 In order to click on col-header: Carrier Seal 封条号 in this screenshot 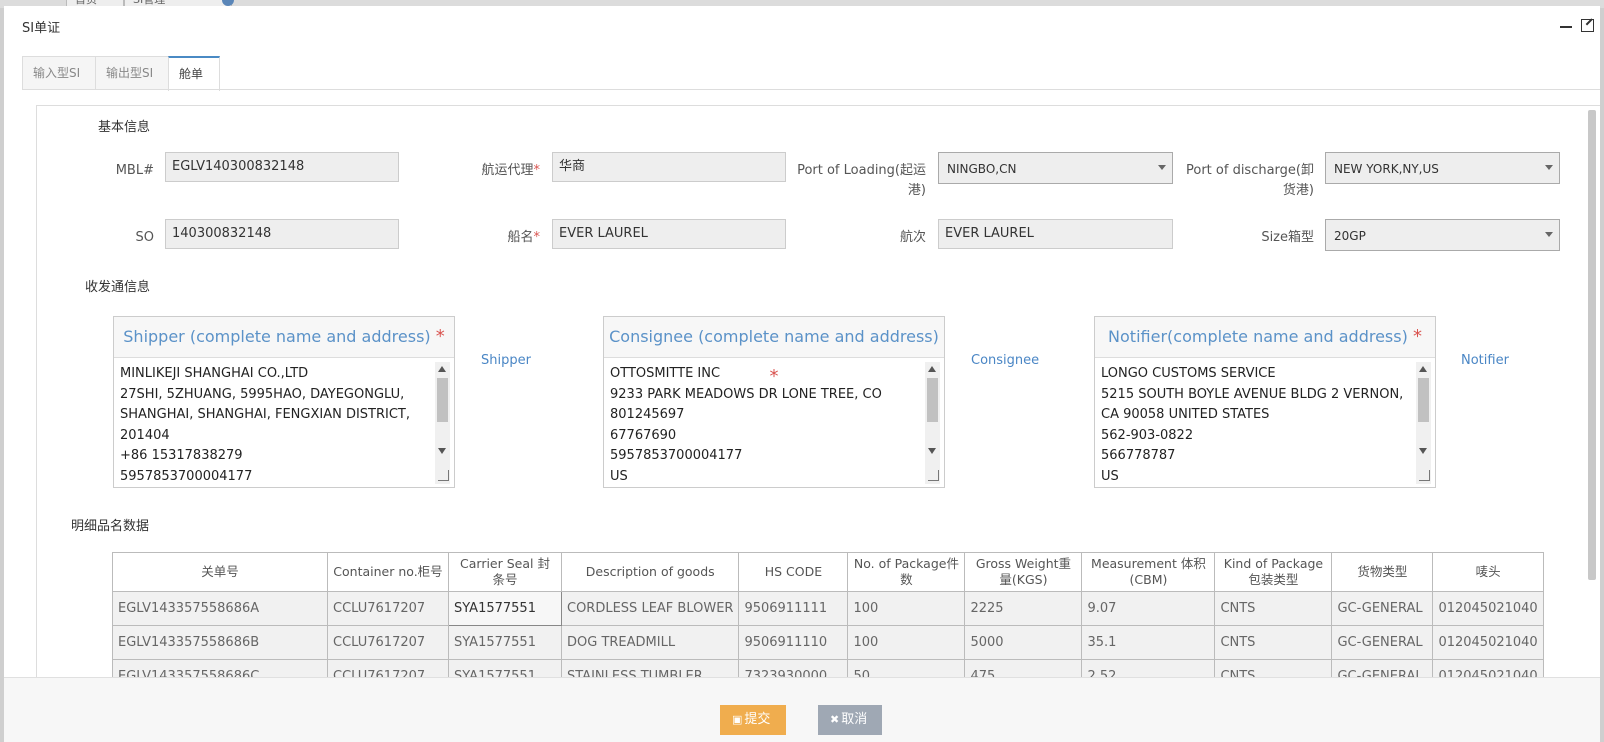, I will do `click(505, 572)`.